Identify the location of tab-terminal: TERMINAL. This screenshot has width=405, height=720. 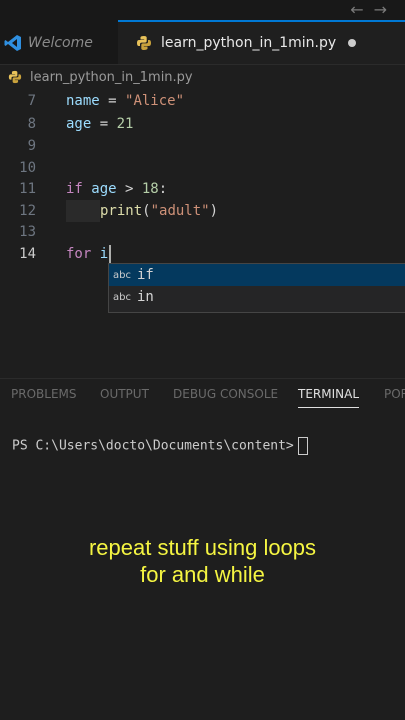
(329, 397).